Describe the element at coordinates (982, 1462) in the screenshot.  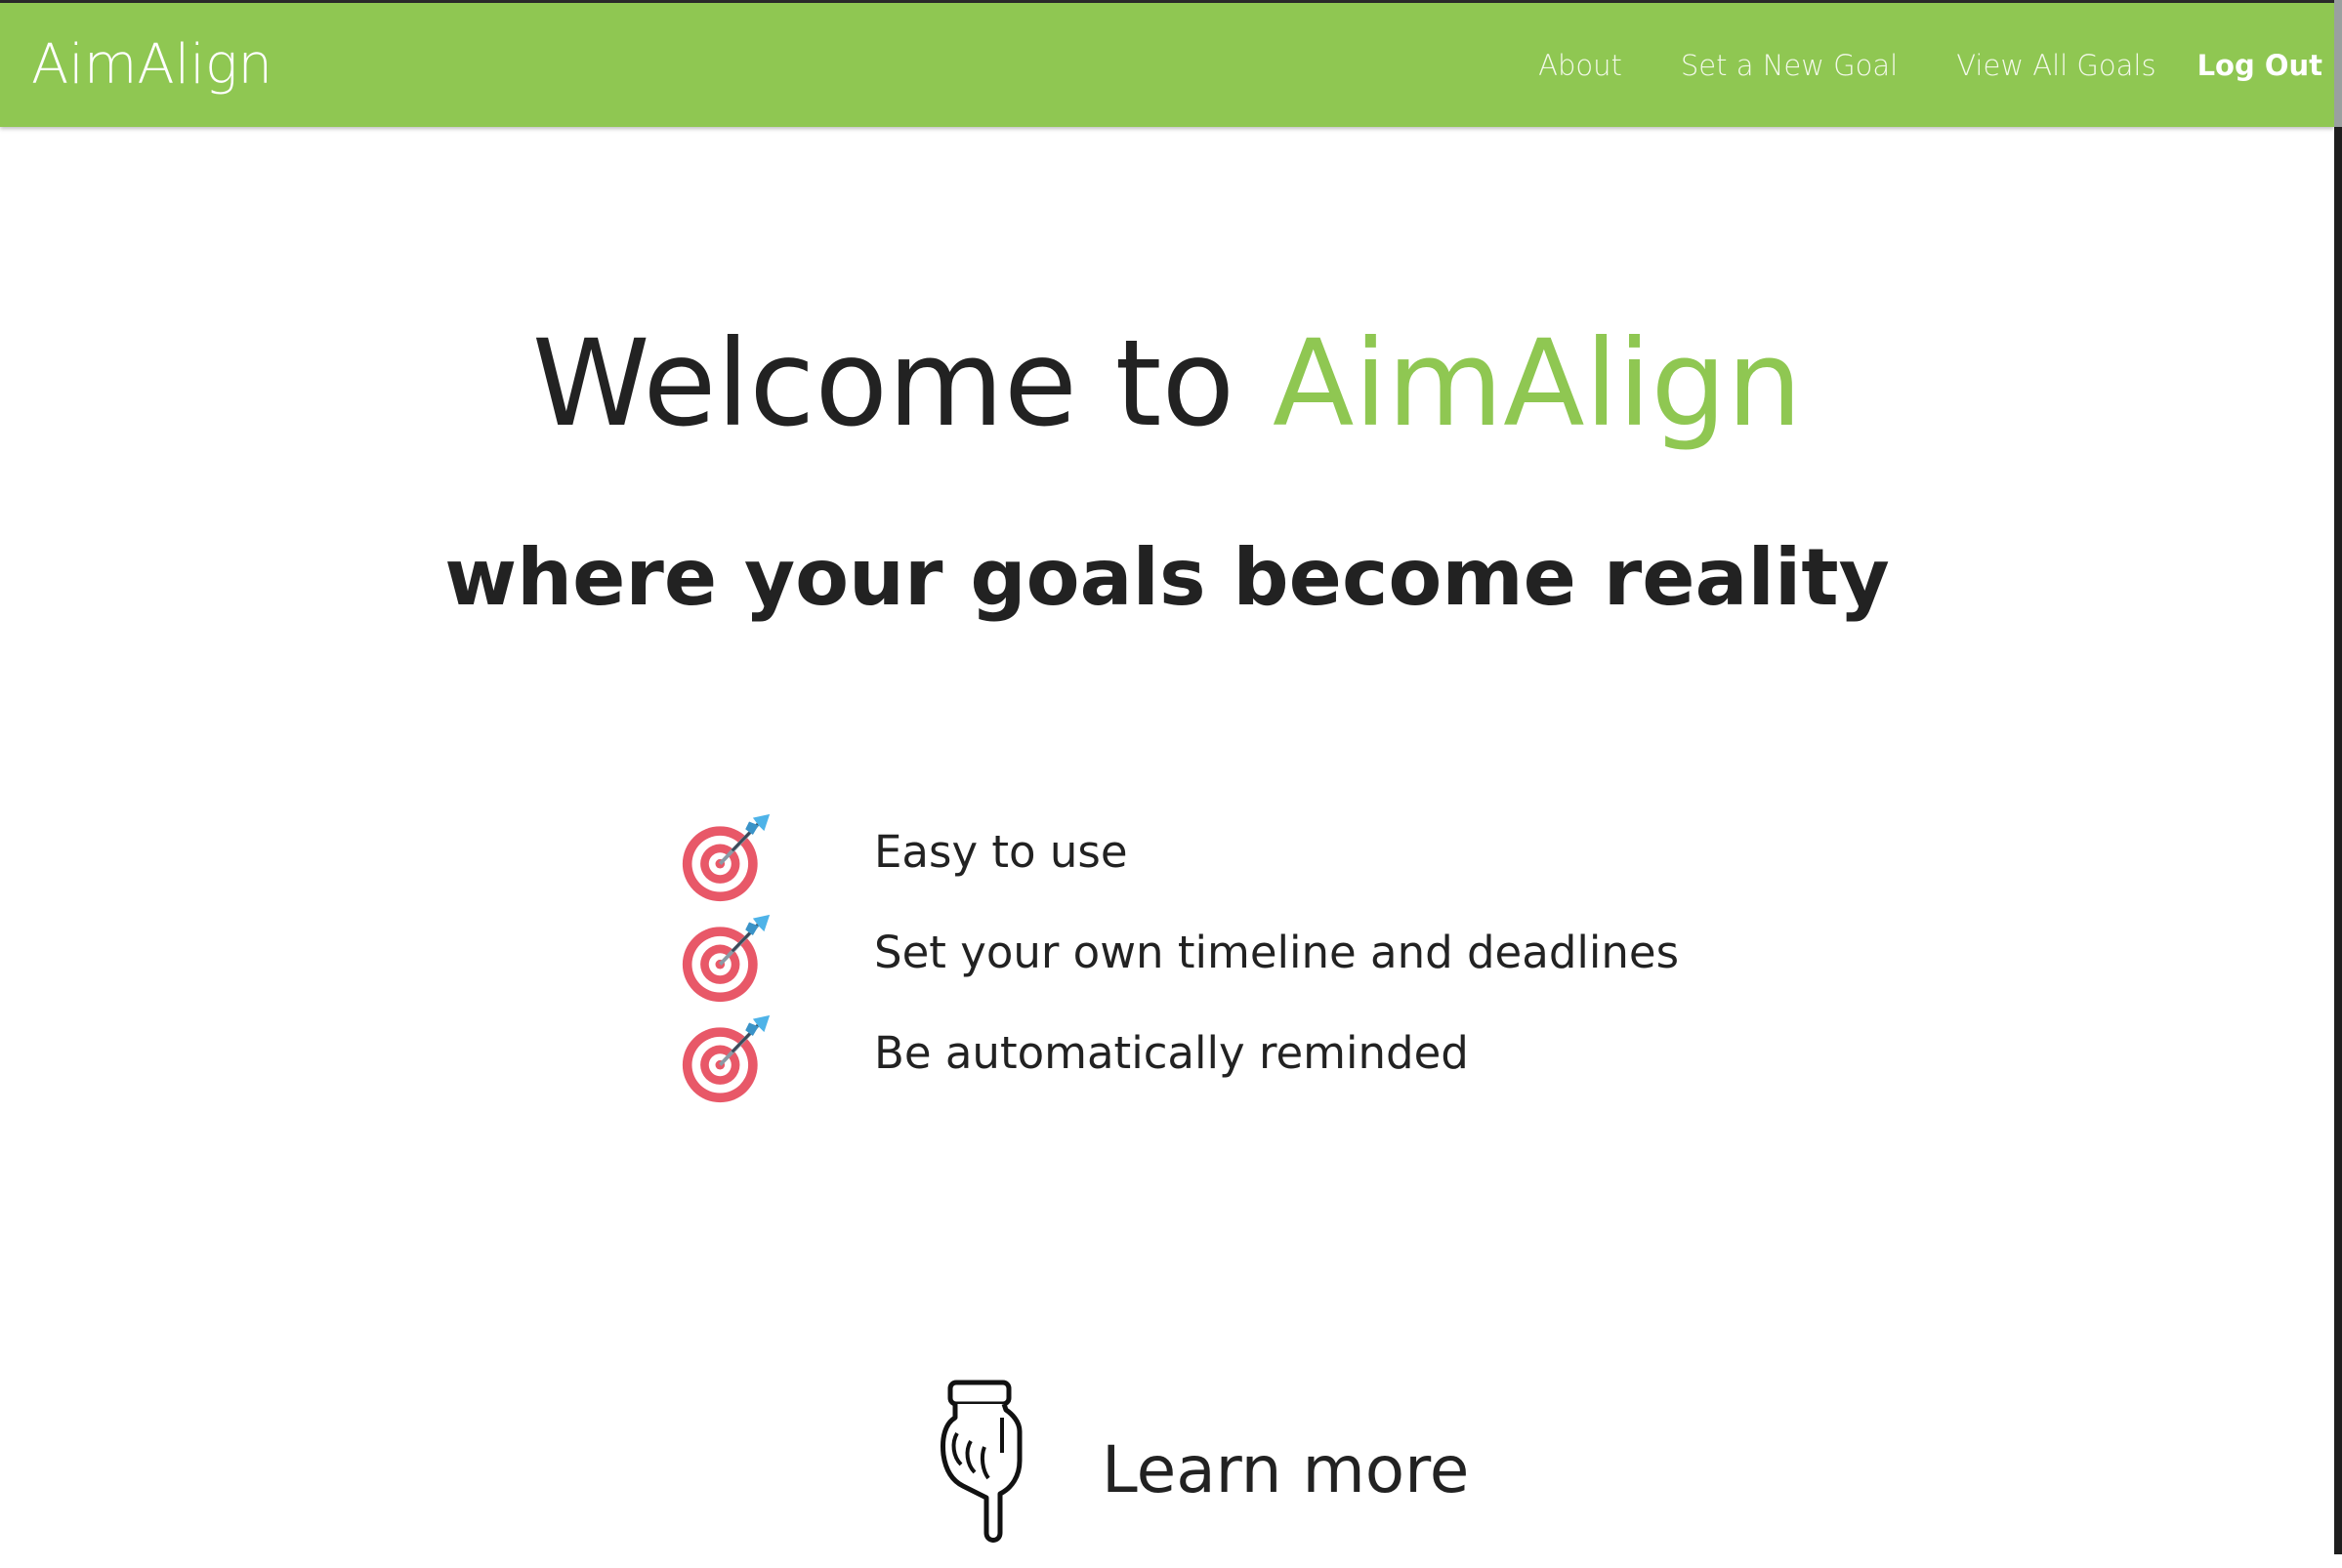
I see `pointing-down-hand-icon` at that location.